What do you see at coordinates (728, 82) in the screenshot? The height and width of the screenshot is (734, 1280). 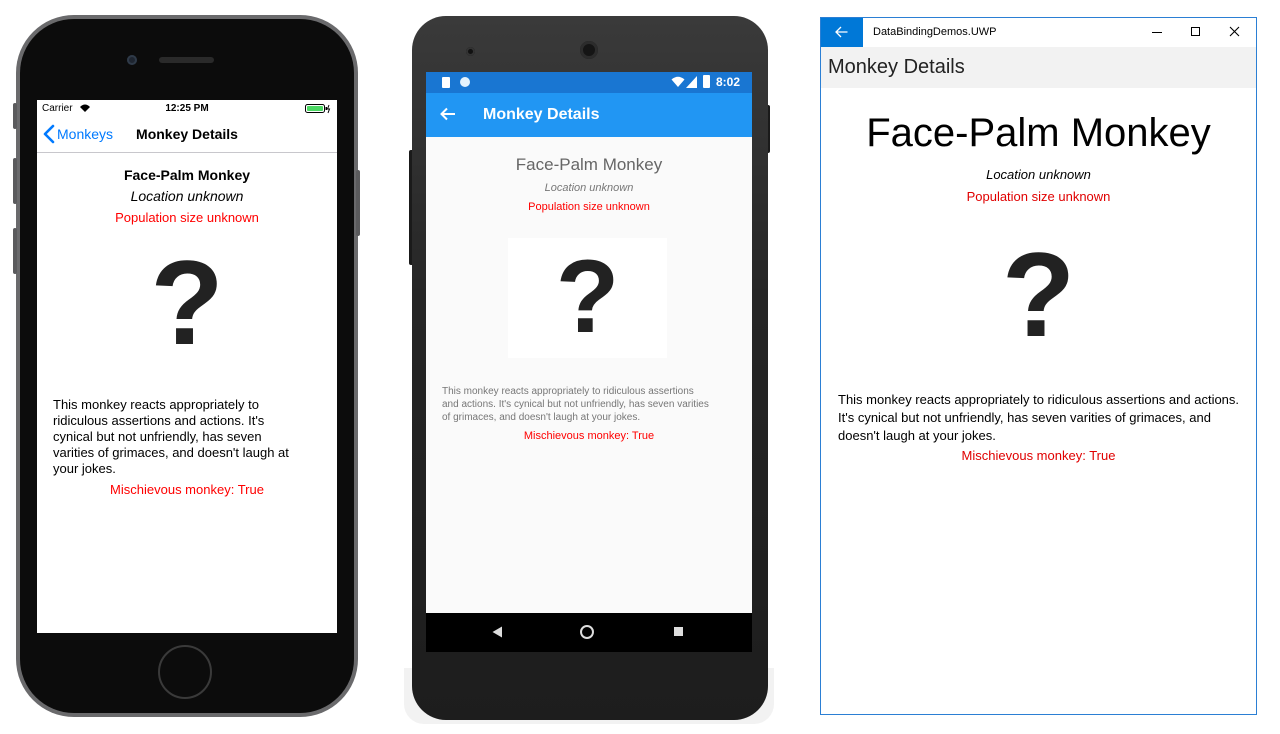 I see `android-clock: 8:02` at bounding box center [728, 82].